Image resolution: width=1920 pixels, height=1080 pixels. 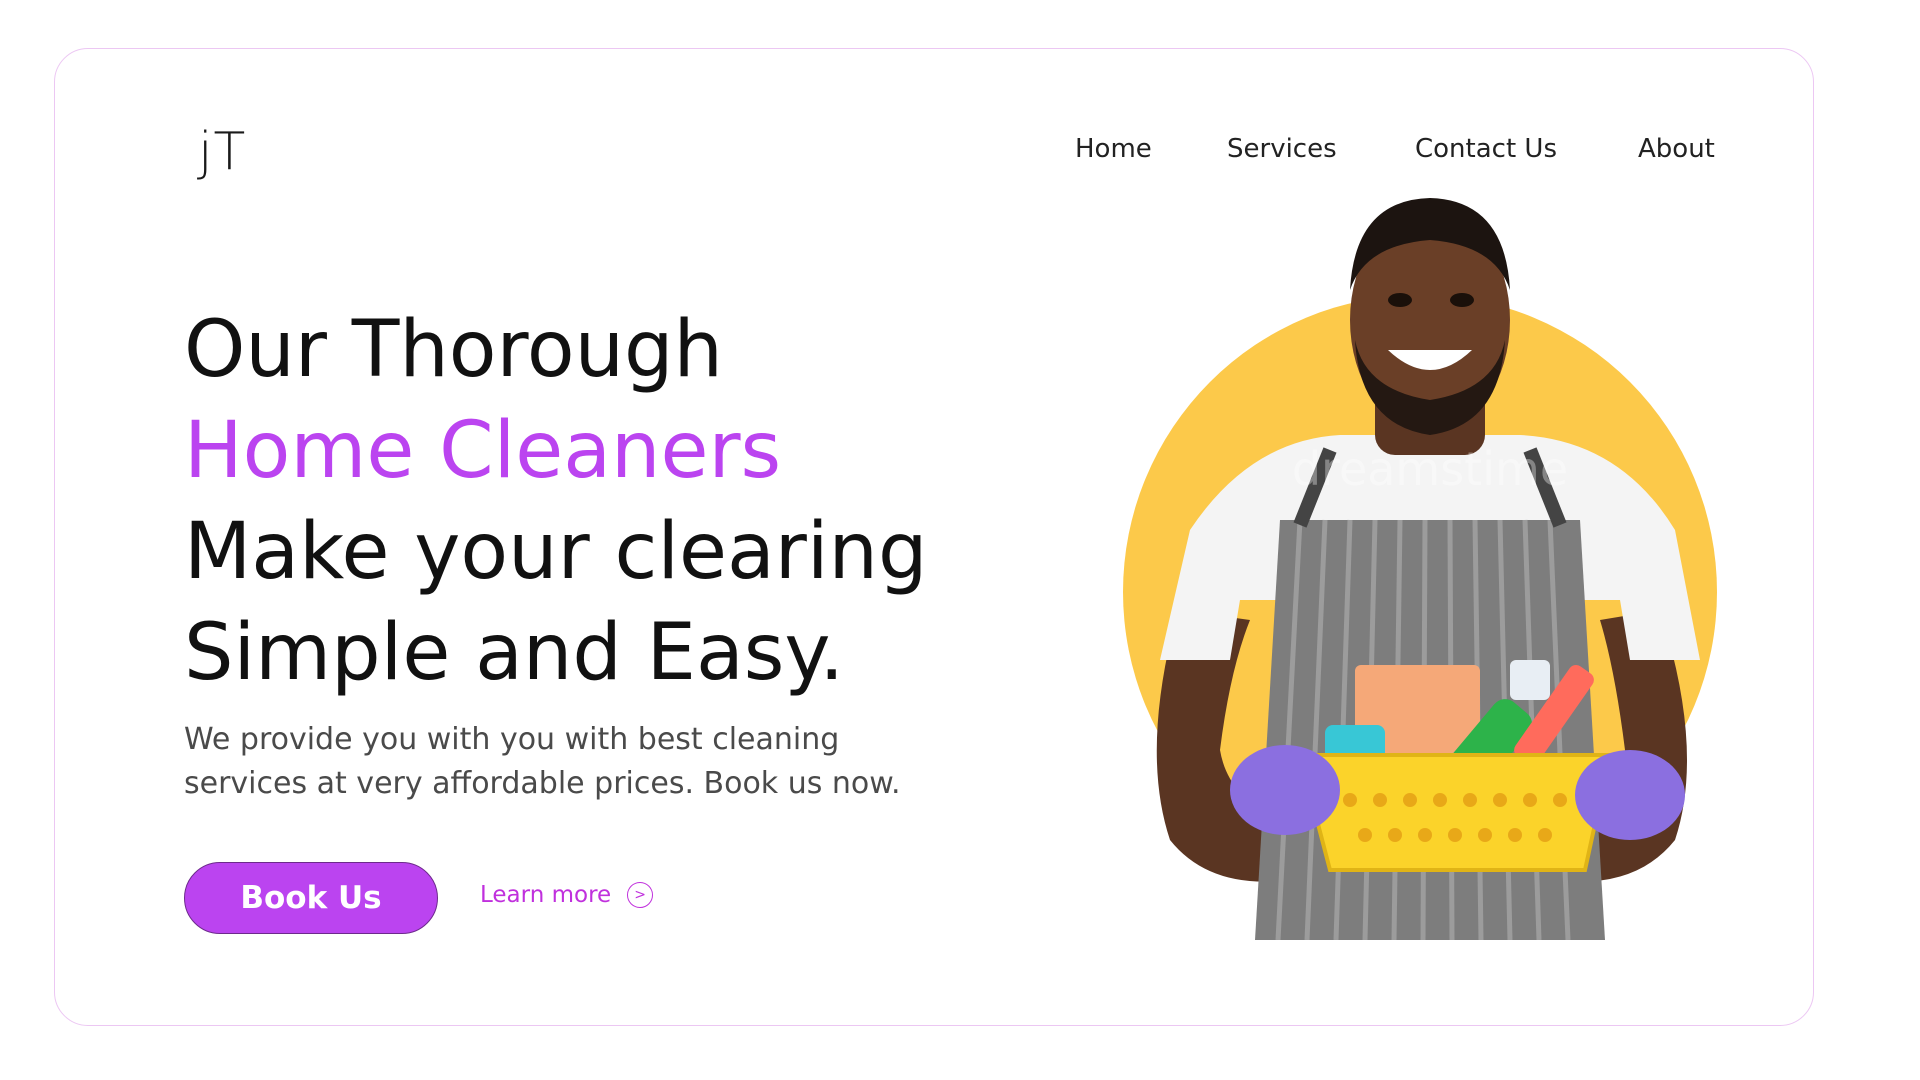 I want to click on brand-logo: jT, so click(x=222, y=152).